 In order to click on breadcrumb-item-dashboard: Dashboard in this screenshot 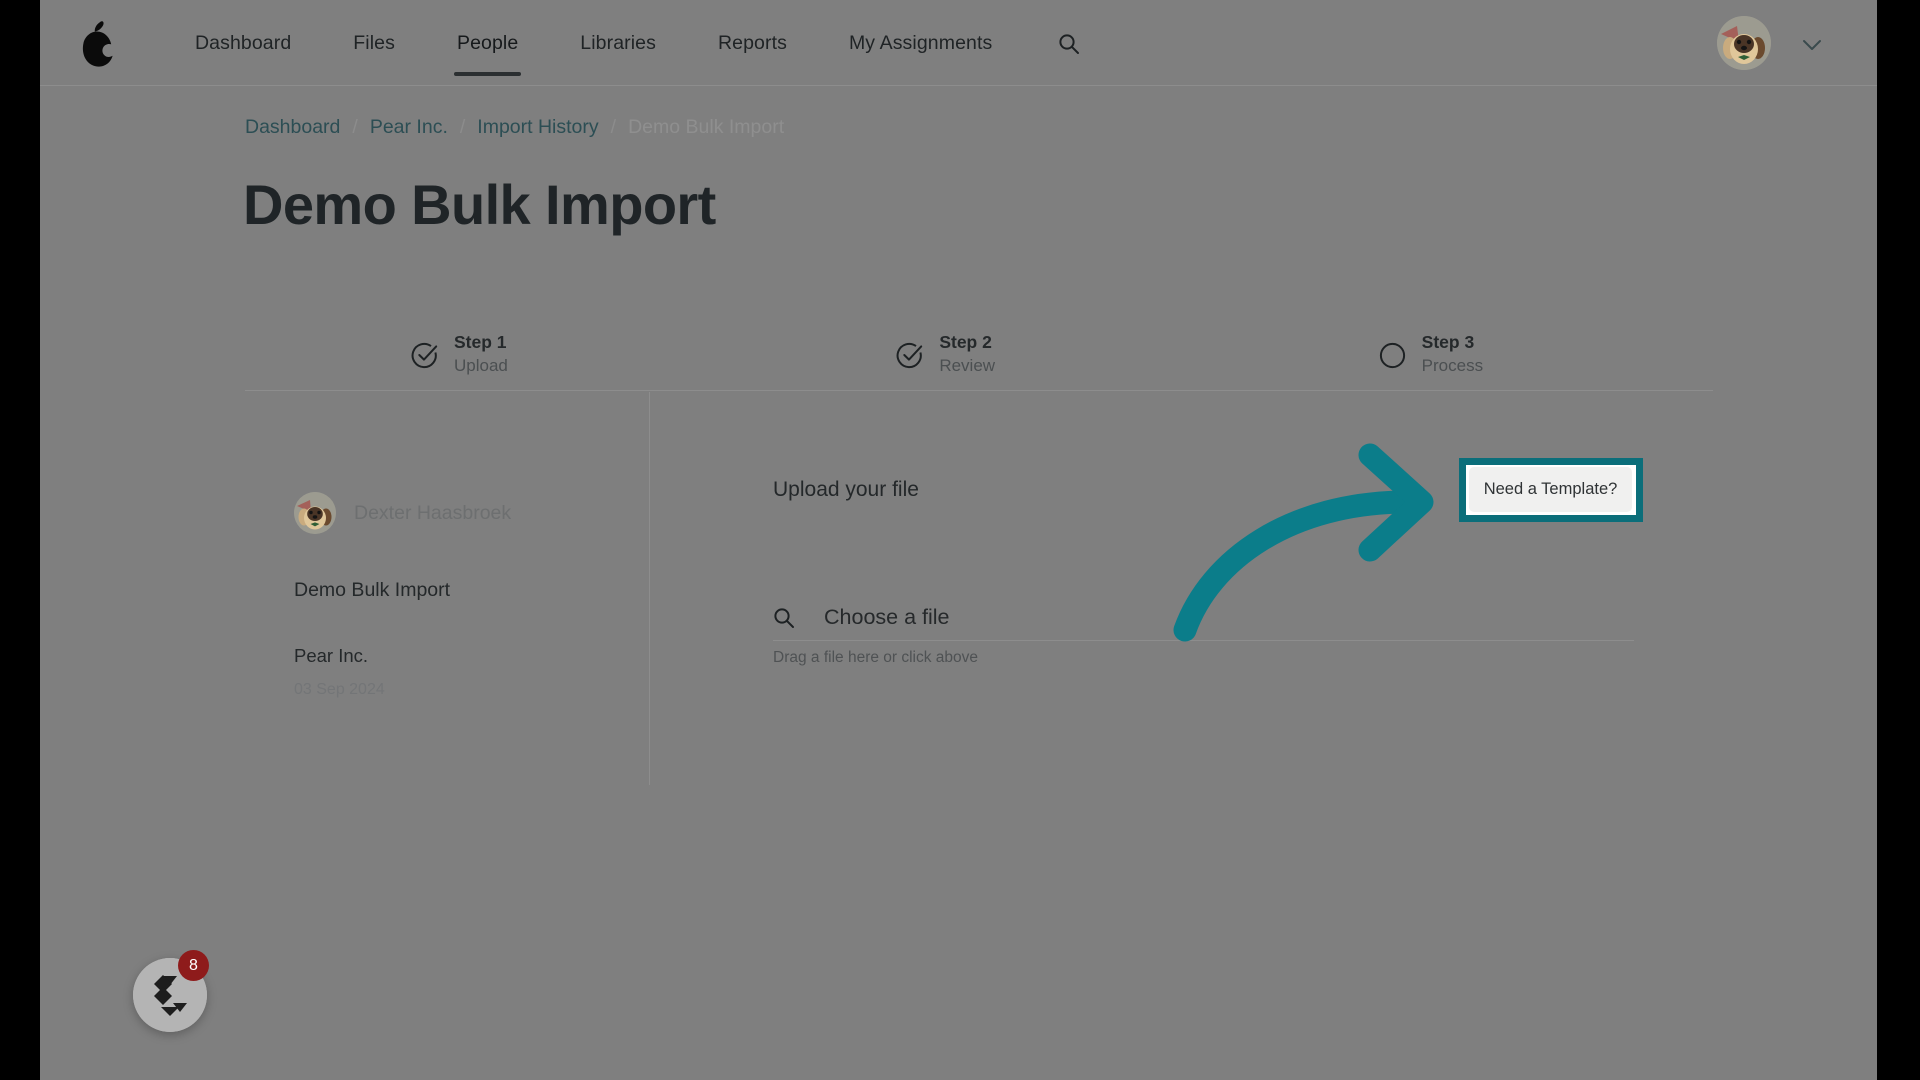, I will do `click(292, 127)`.